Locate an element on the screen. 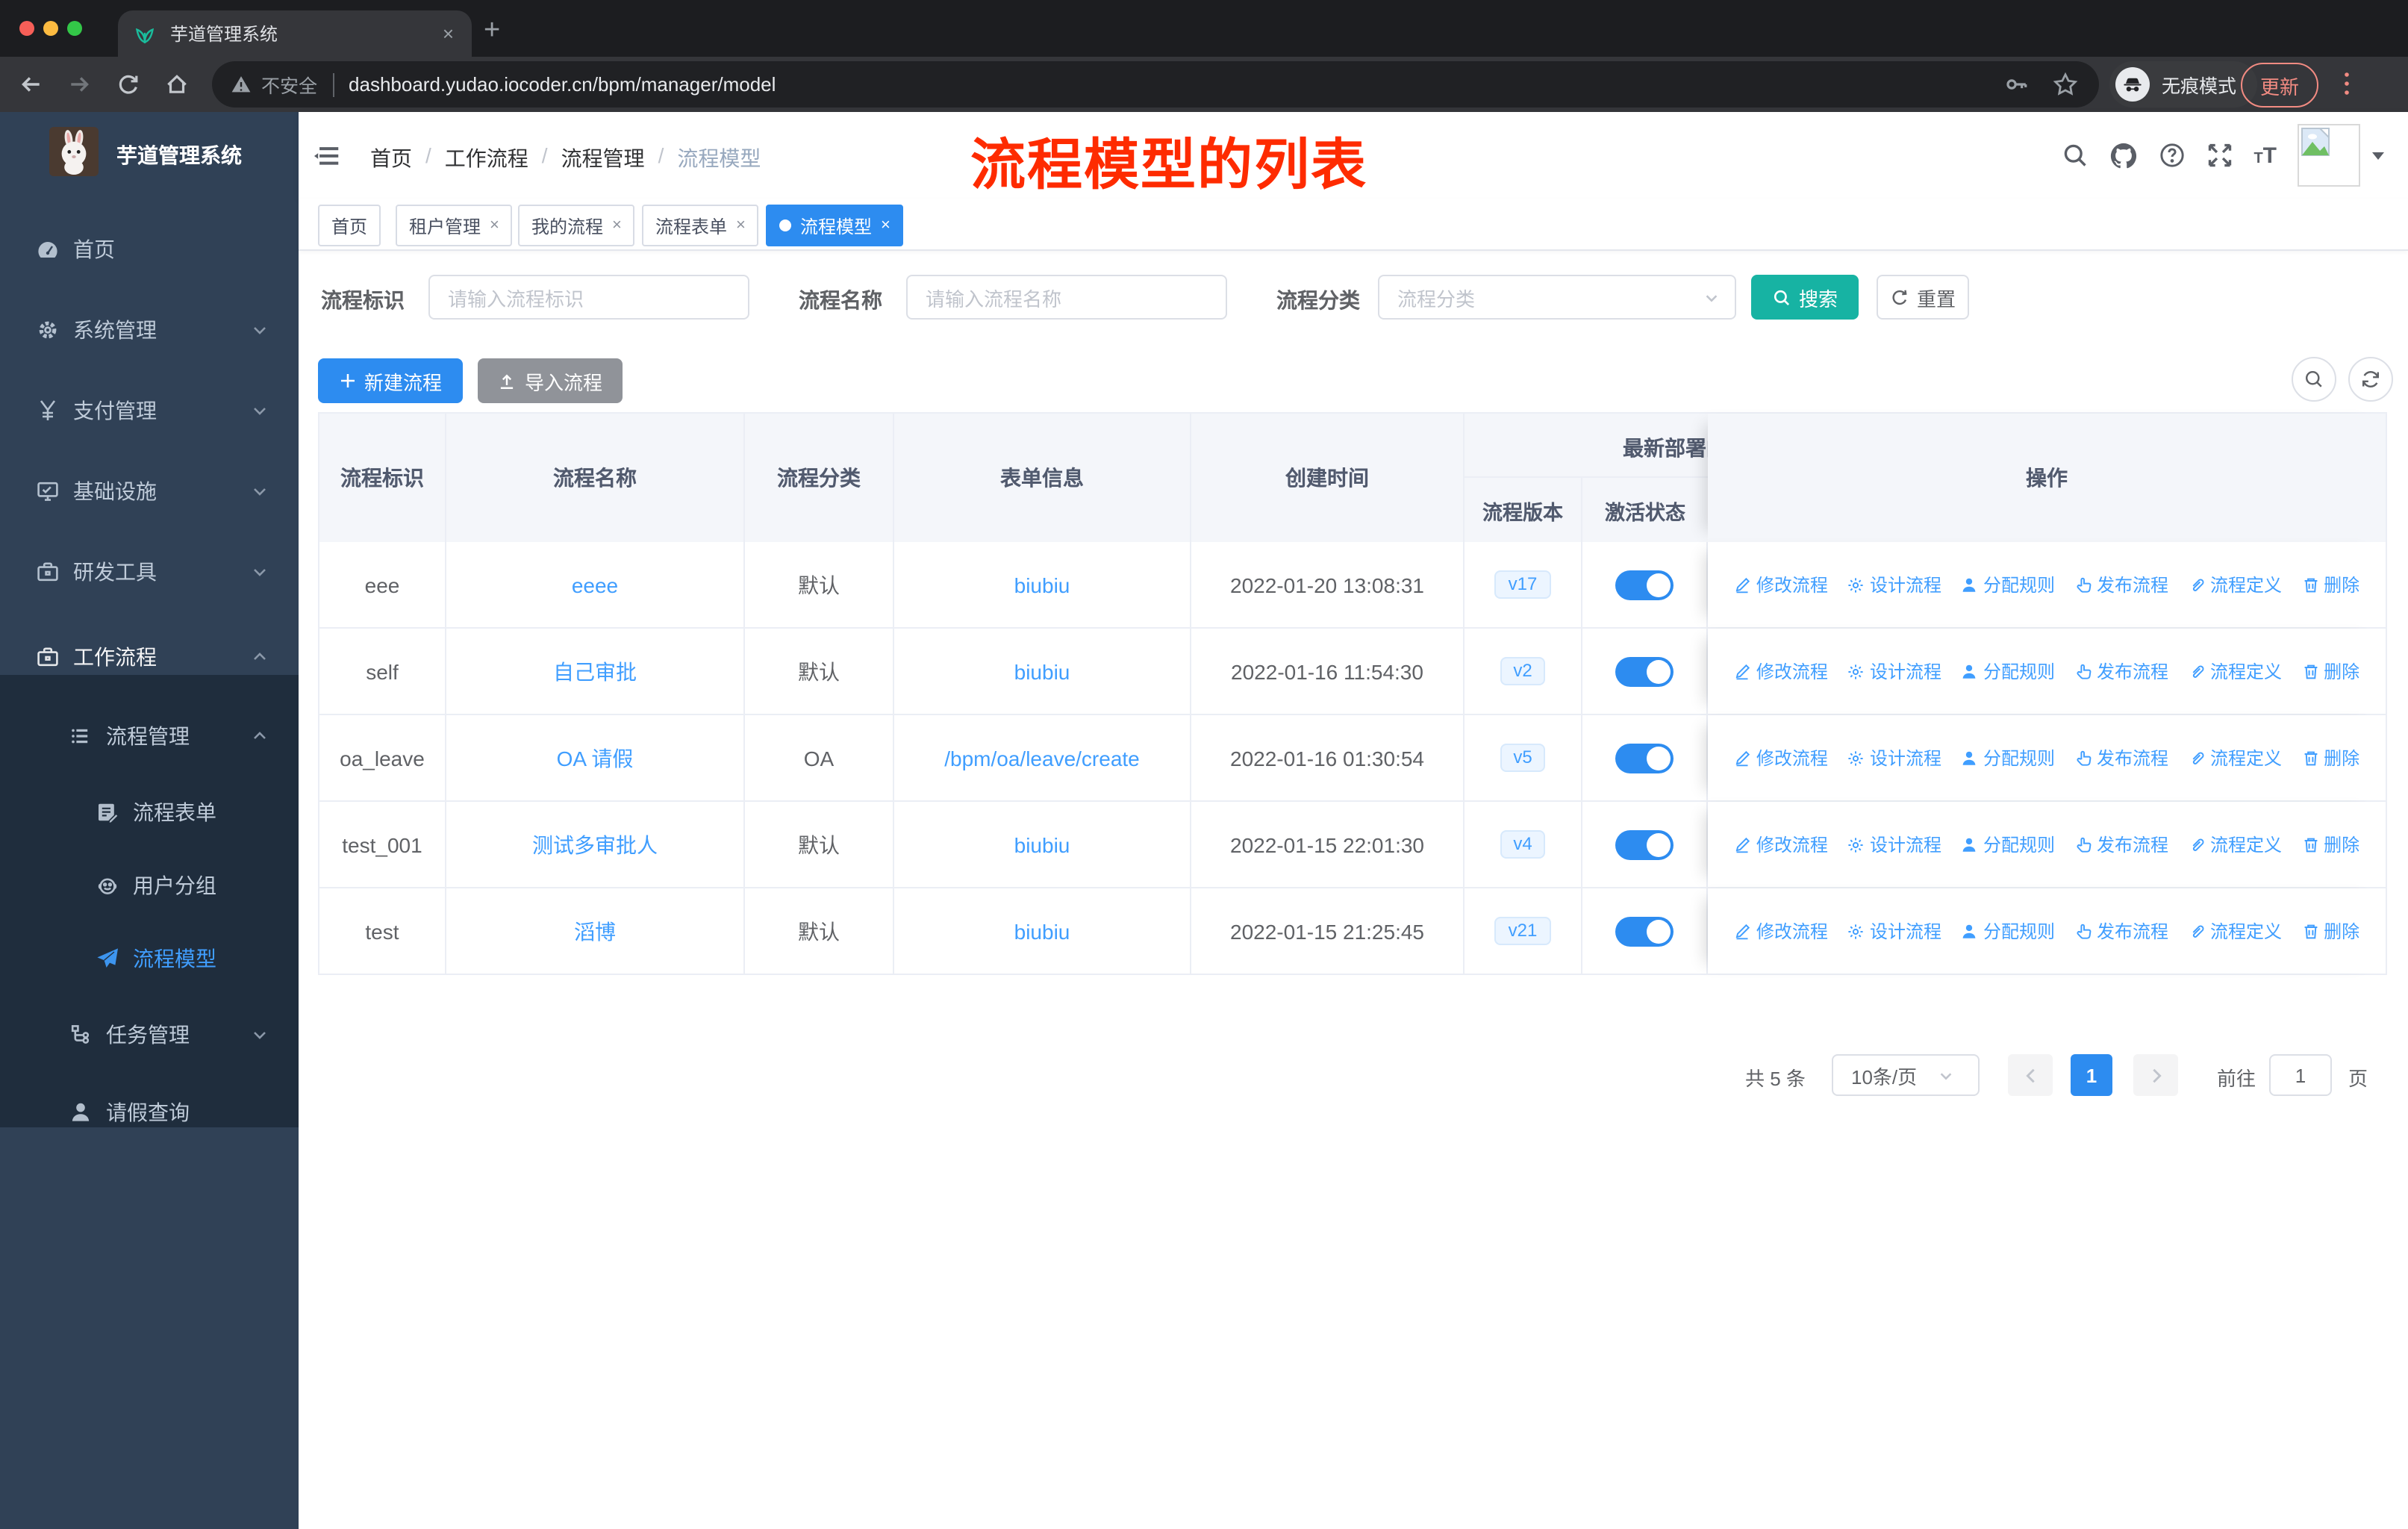 The width and height of the screenshot is (2408, 1529). filter-name-input: 请输入流程名称 is located at coordinates (1066, 297).